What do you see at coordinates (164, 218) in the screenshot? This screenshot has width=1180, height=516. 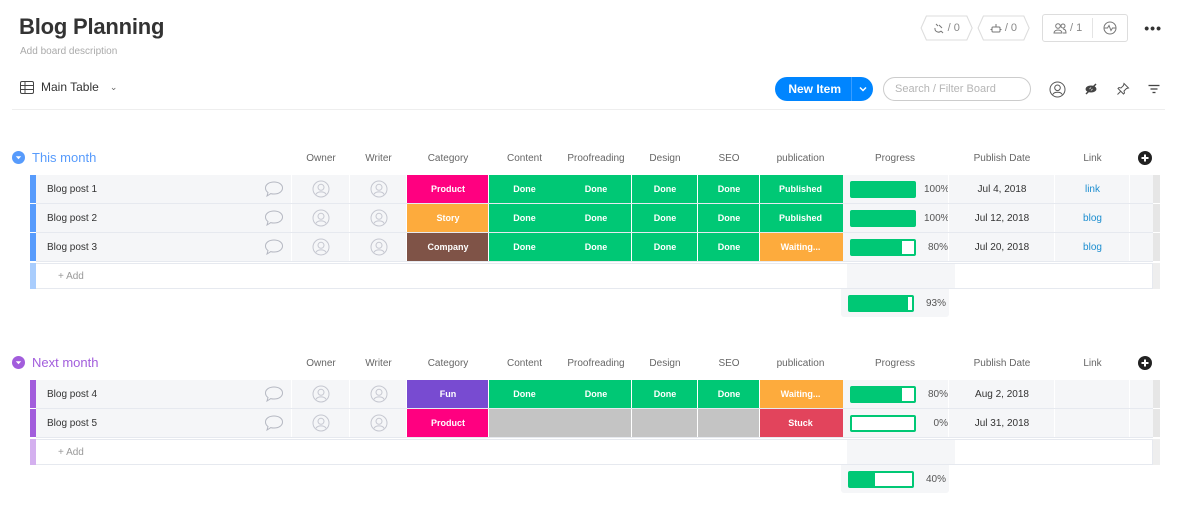 I see `item-name: Blog post 2` at bounding box center [164, 218].